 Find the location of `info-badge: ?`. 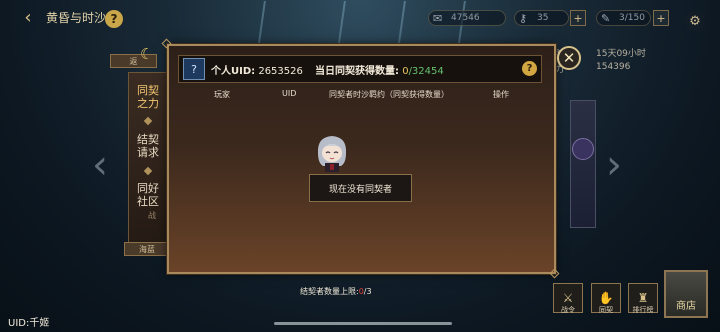

info-badge: ? is located at coordinates (194, 69).